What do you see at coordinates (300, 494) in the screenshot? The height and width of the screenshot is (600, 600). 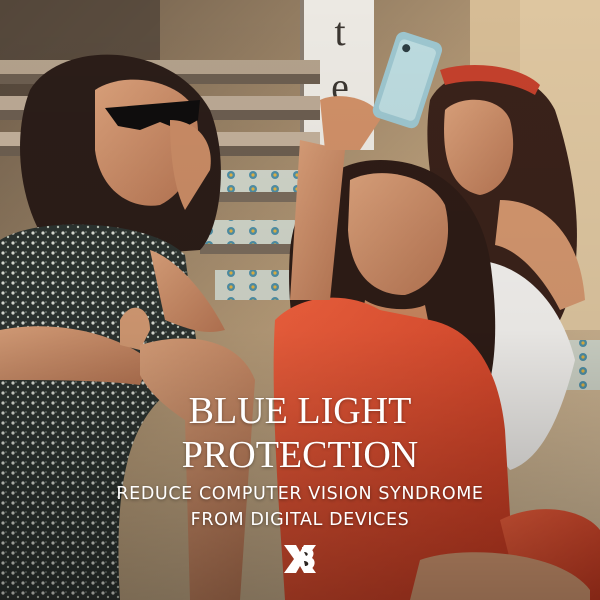 I see `subheadline-line-1: REDUCE COMPUTER VISION SYNDROME` at bounding box center [300, 494].